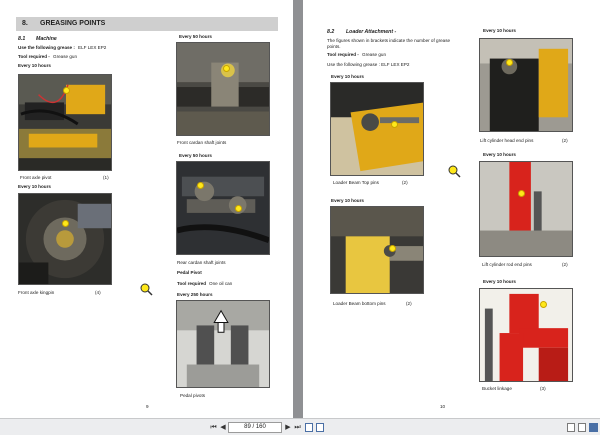  What do you see at coordinates (106, 177) in the screenshot?
I see `grease-count: (1)` at bounding box center [106, 177].